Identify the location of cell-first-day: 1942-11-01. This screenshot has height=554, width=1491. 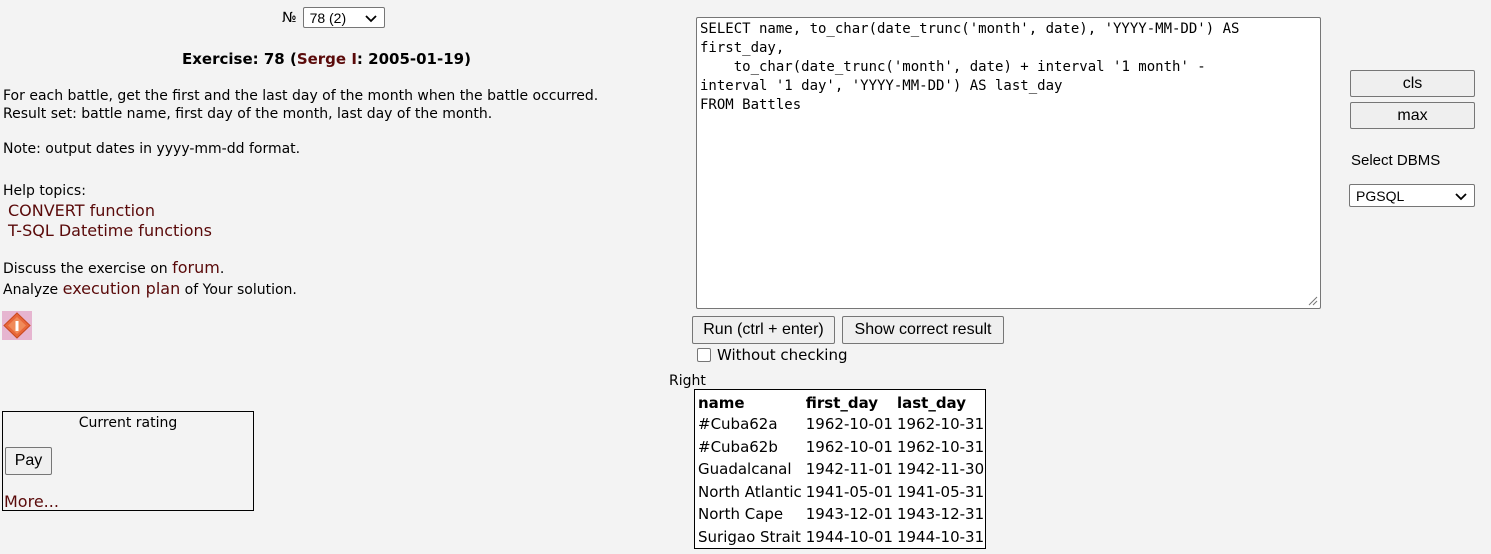
(849, 469).